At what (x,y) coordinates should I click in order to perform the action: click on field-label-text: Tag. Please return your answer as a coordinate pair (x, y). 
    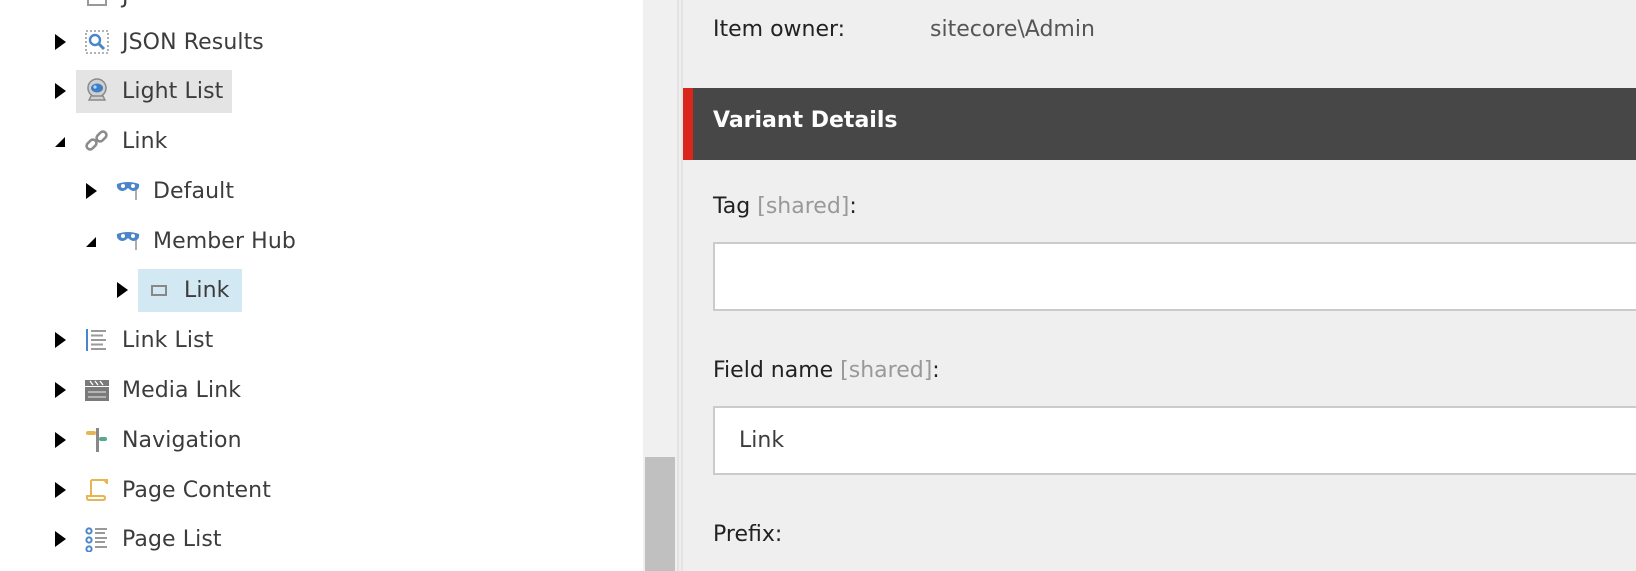
    Looking at the image, I should click on (732, 206).